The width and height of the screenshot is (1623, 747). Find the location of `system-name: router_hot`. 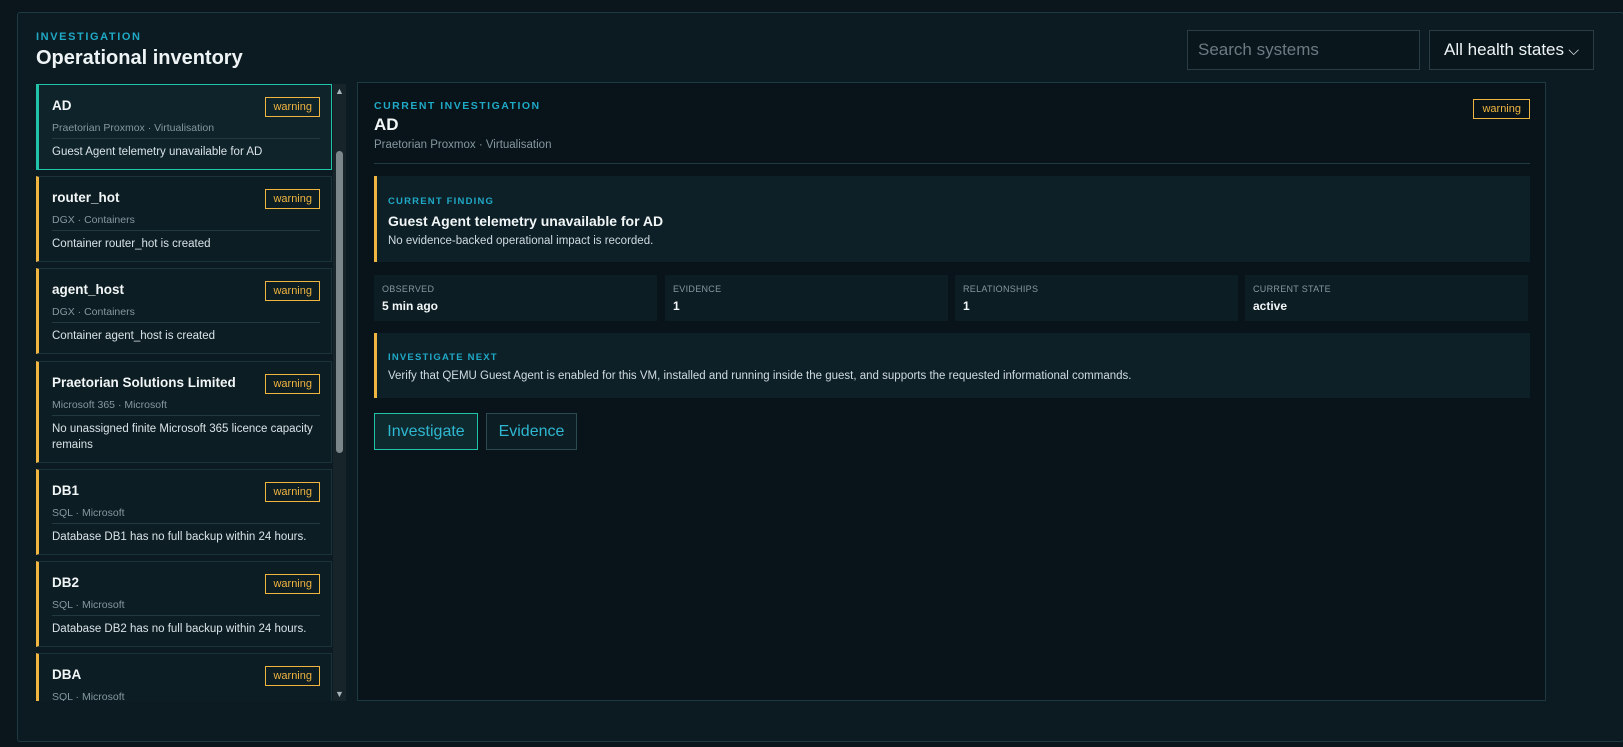

system-name: router_hot is located at coordinates (86, 197).